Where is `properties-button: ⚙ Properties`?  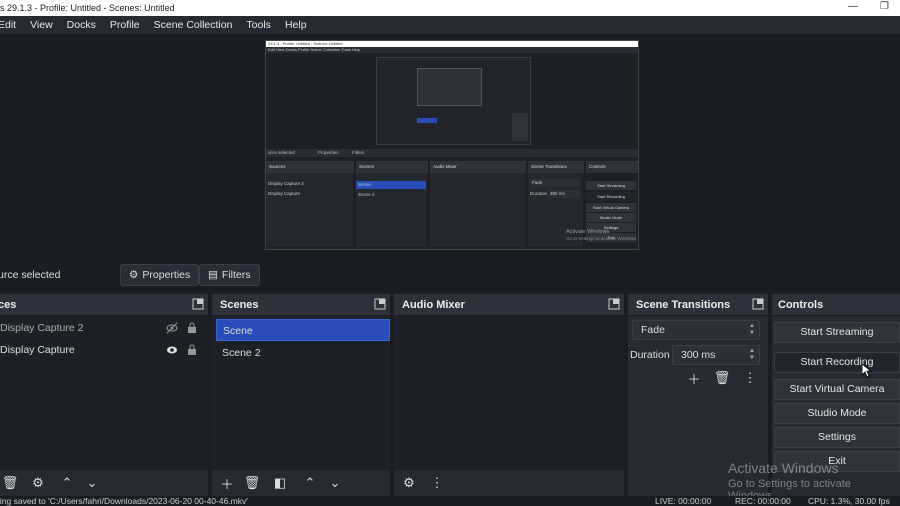
properties-button: ⚙ Properties is located at coordinates (160, 275).